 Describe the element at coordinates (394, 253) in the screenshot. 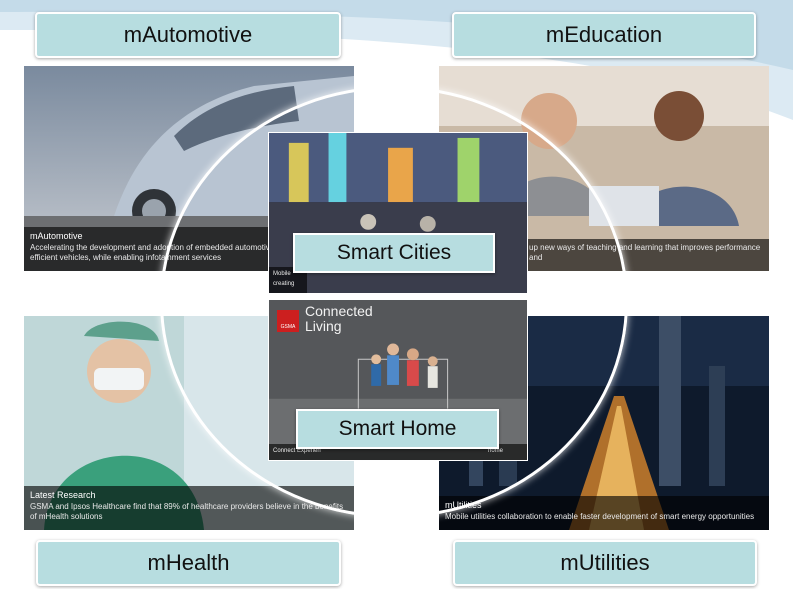

I see `label-smart-cities: Smart Cities` at that location.